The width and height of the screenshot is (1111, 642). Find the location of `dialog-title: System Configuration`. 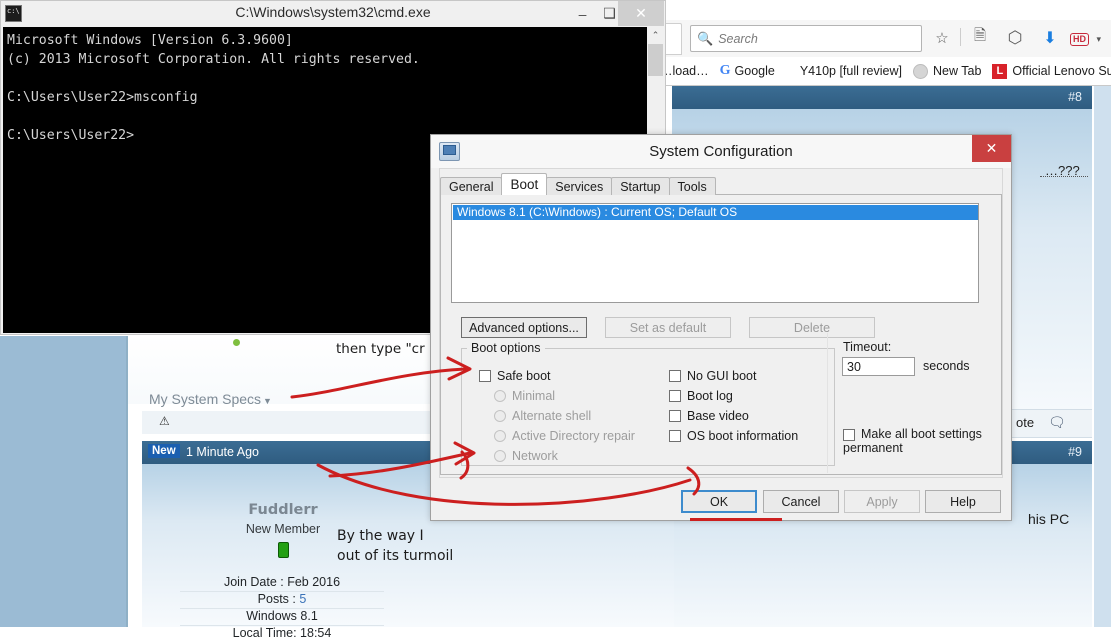

dialog-title: System Configuration is located at coordinates (721, 151).